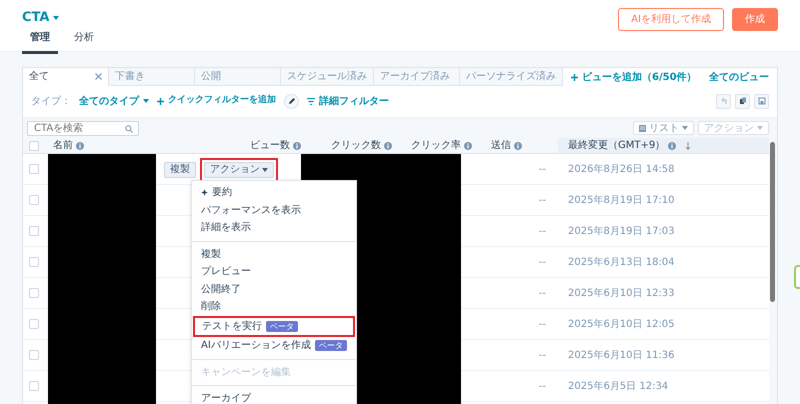 Image resolution: width=800 pixels, height=404 pixels. What do you see at coordinates (274, 271) in the screenshot?
I see `menu-item: プレビュー` at bounding box center [274, 271].